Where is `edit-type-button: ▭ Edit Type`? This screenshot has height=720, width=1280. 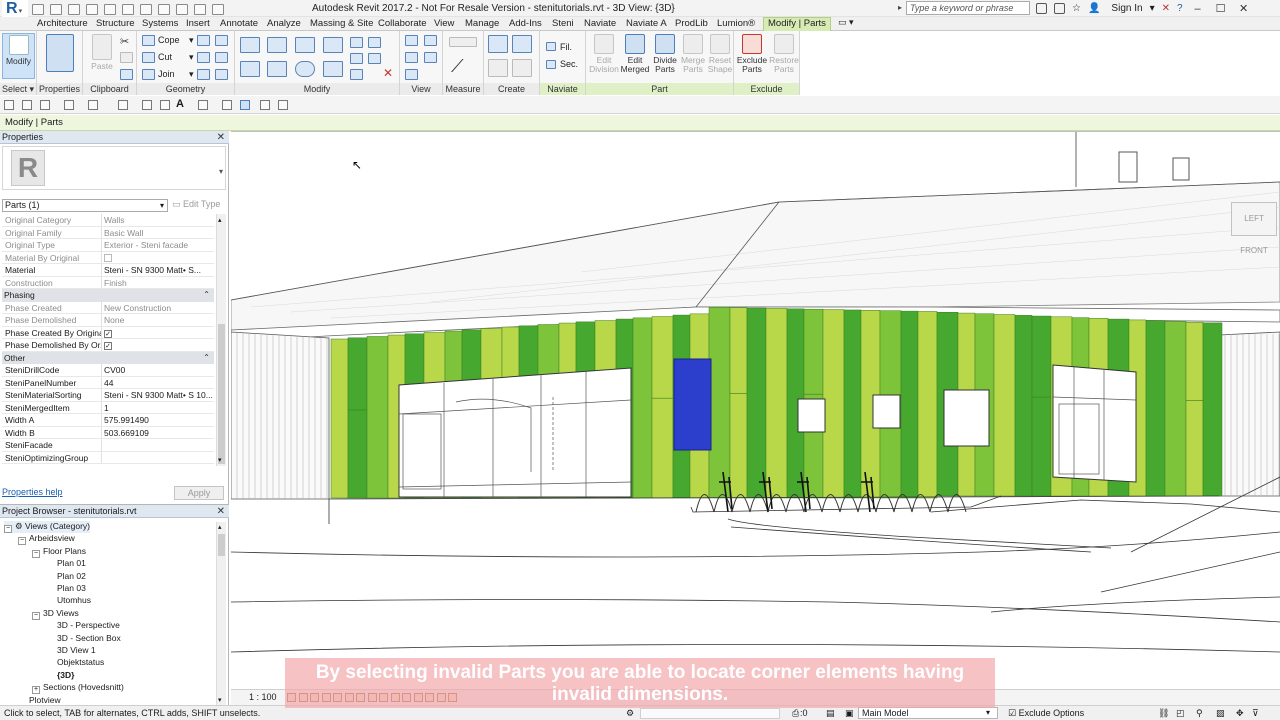 edit-type-button: ▭ Edit Type is located at coordinates (196, 204).